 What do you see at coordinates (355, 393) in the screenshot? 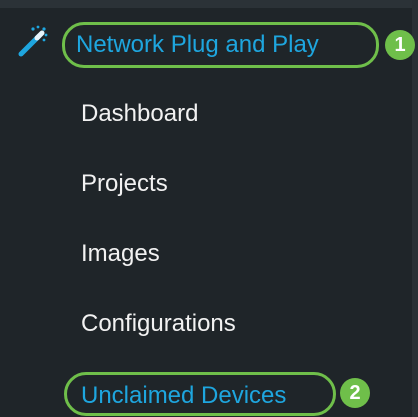
I see `step-badge-2: 2` at bounding box center [355, 393].